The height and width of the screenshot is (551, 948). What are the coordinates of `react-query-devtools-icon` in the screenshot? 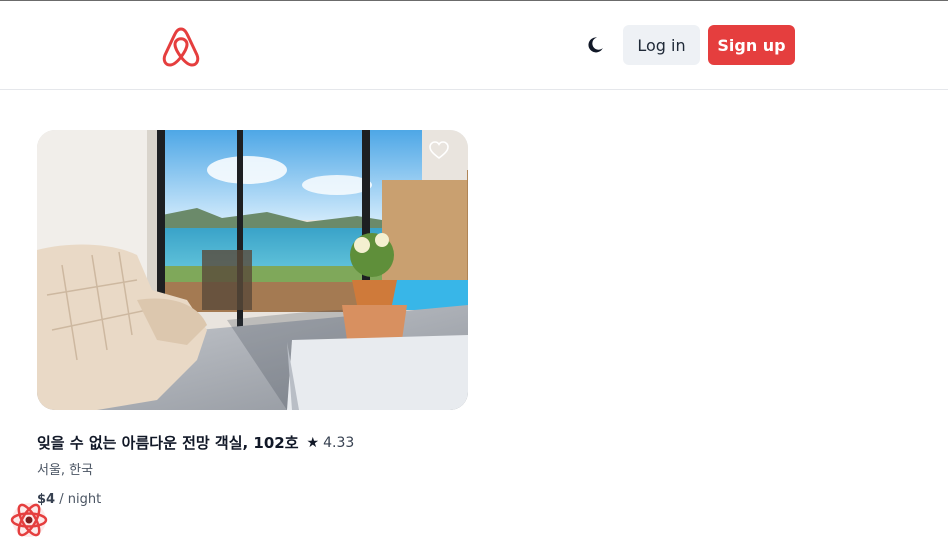 It's located at (29, 520).